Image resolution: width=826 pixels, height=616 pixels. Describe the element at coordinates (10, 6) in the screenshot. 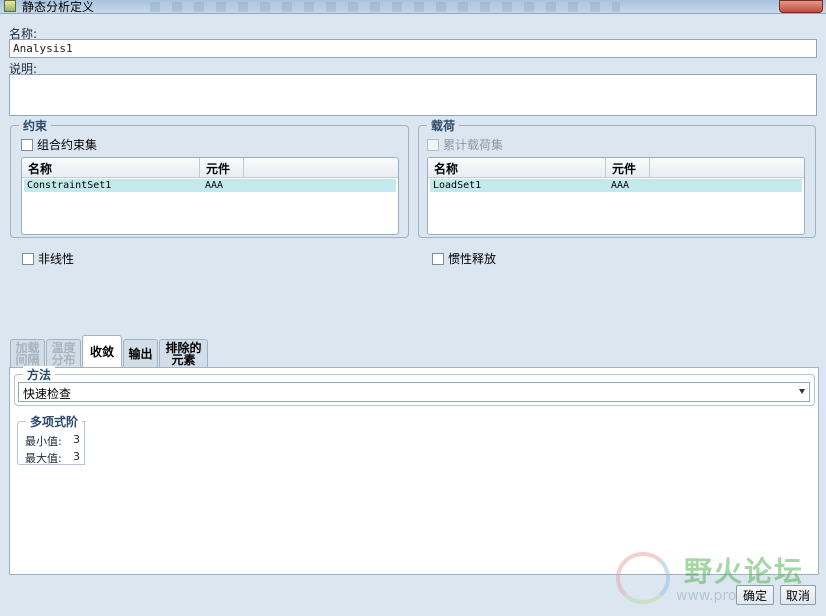

I see `app-icon` at that location.